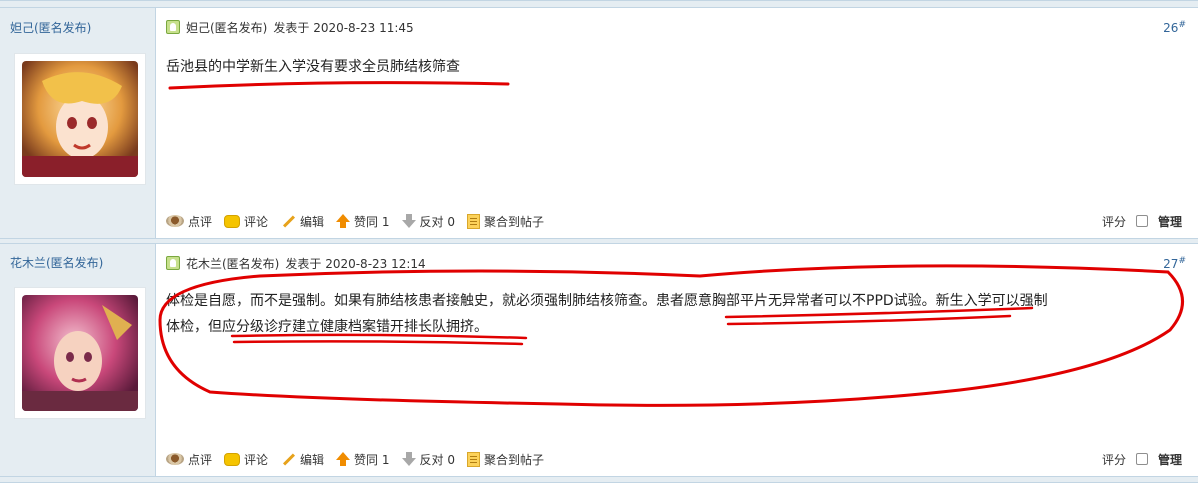 The width and height of the screenshot is (1198, 483). What do you see at coordinates (226, 27) in the screenshot?
I see `meta-author: 妲己(匿名发布)` at bounding box center [226, 27].